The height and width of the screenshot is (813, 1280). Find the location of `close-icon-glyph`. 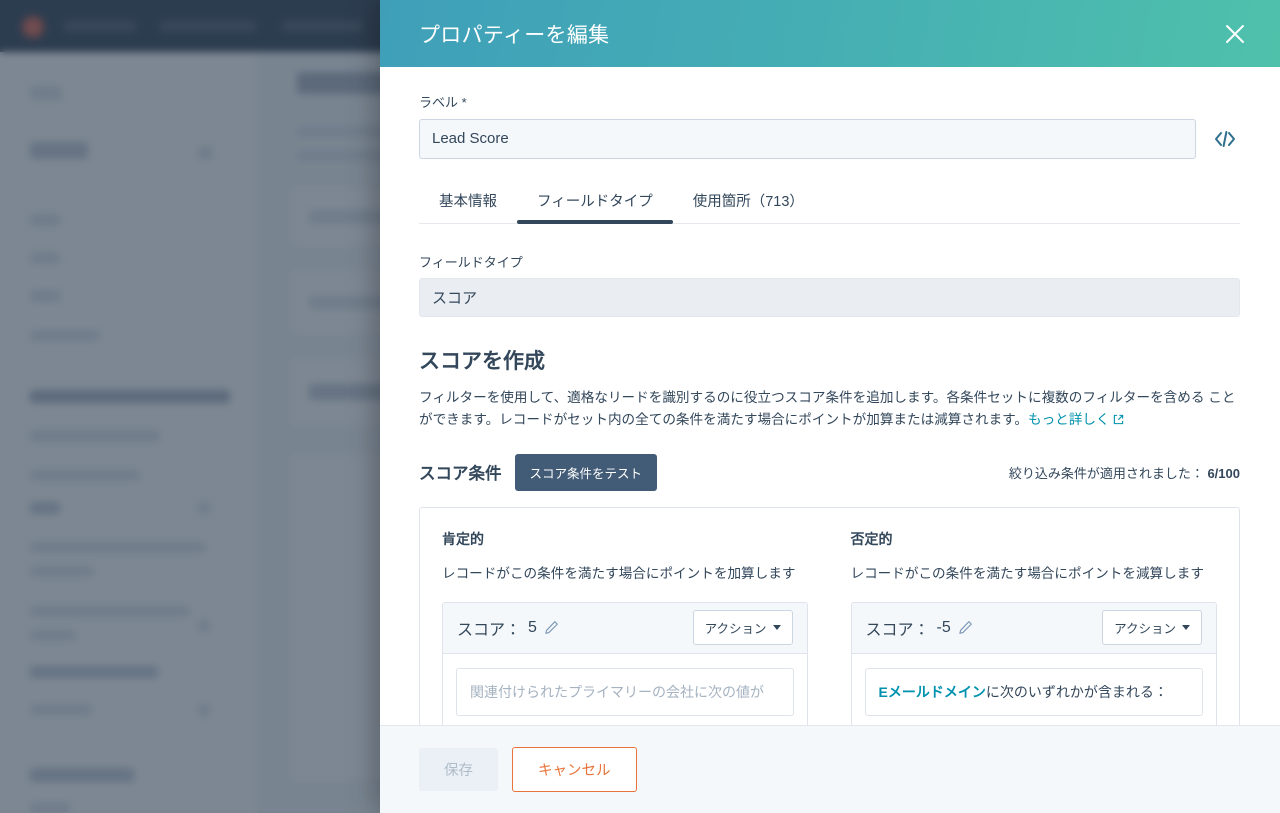

close-icon-glyph is located at coordinates (1235, 33).